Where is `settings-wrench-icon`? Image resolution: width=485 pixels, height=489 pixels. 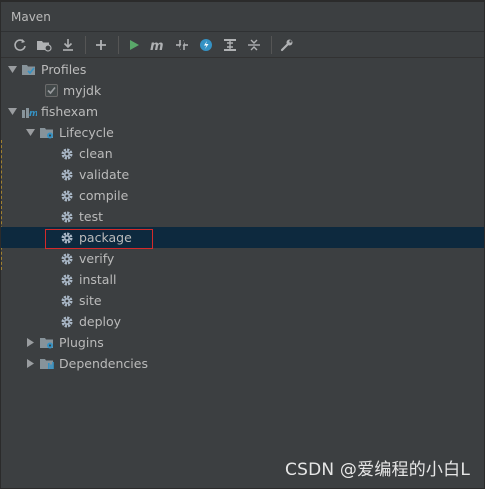 settings-wrench-icon is located at coordinates (287, 45).